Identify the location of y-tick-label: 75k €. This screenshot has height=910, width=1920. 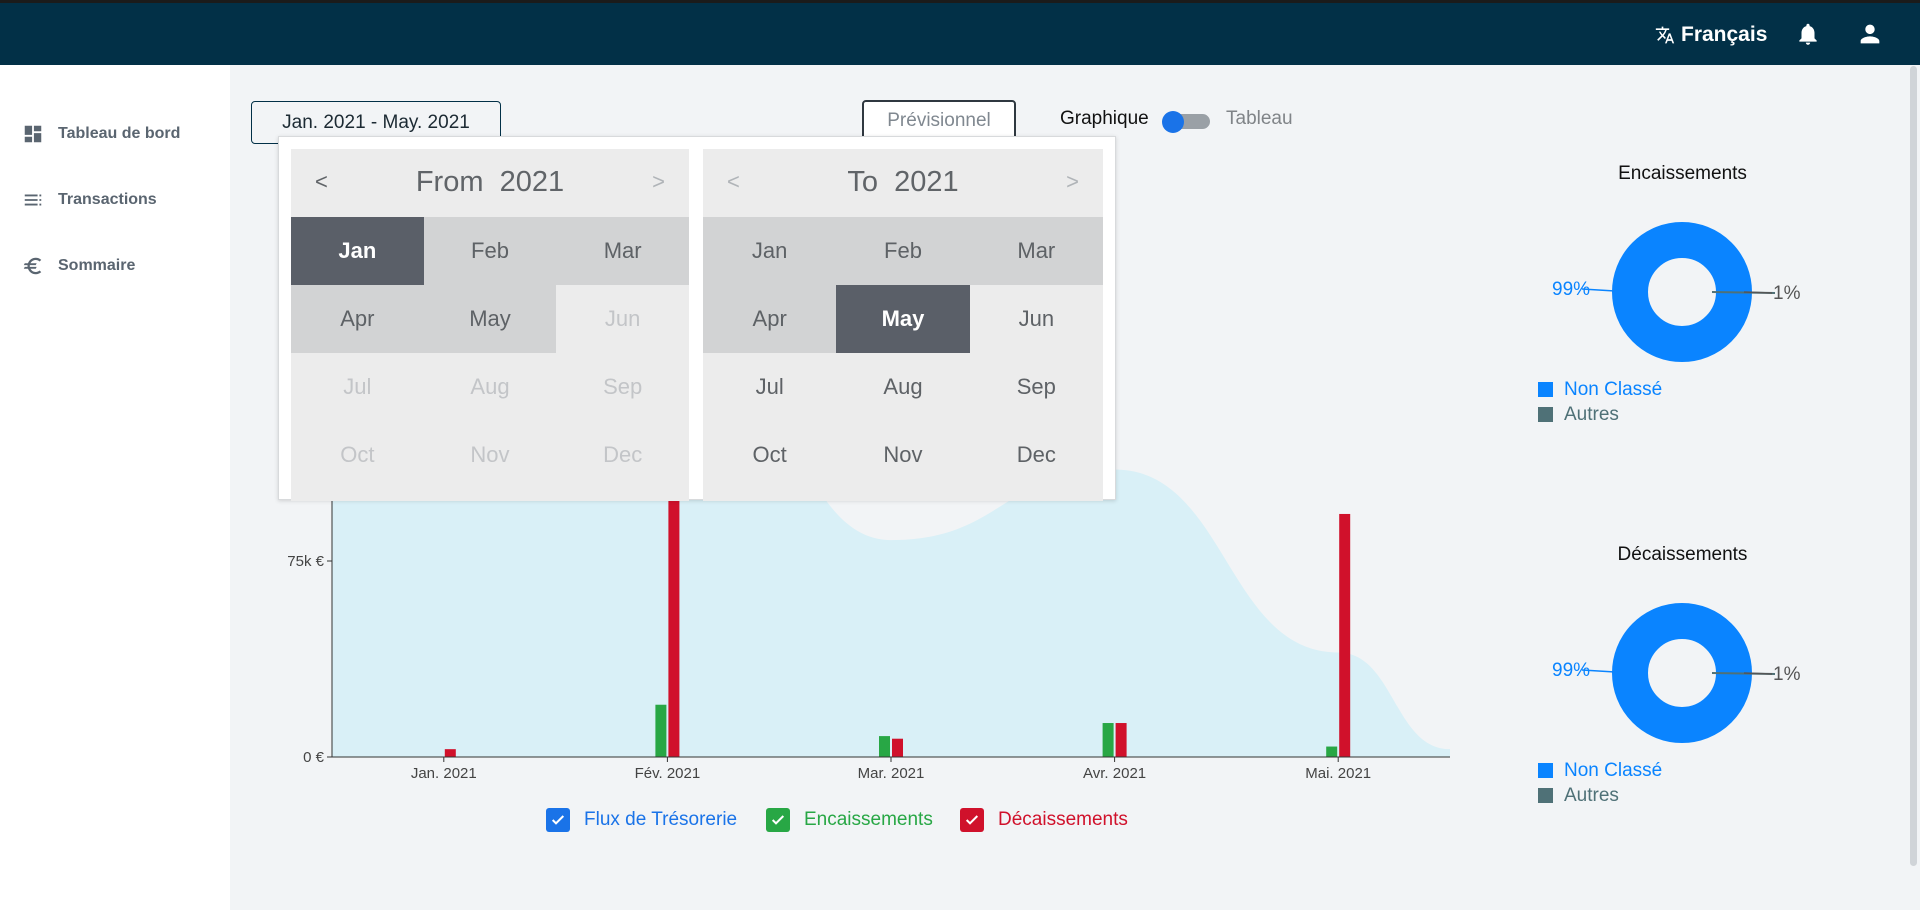
(305, 561).